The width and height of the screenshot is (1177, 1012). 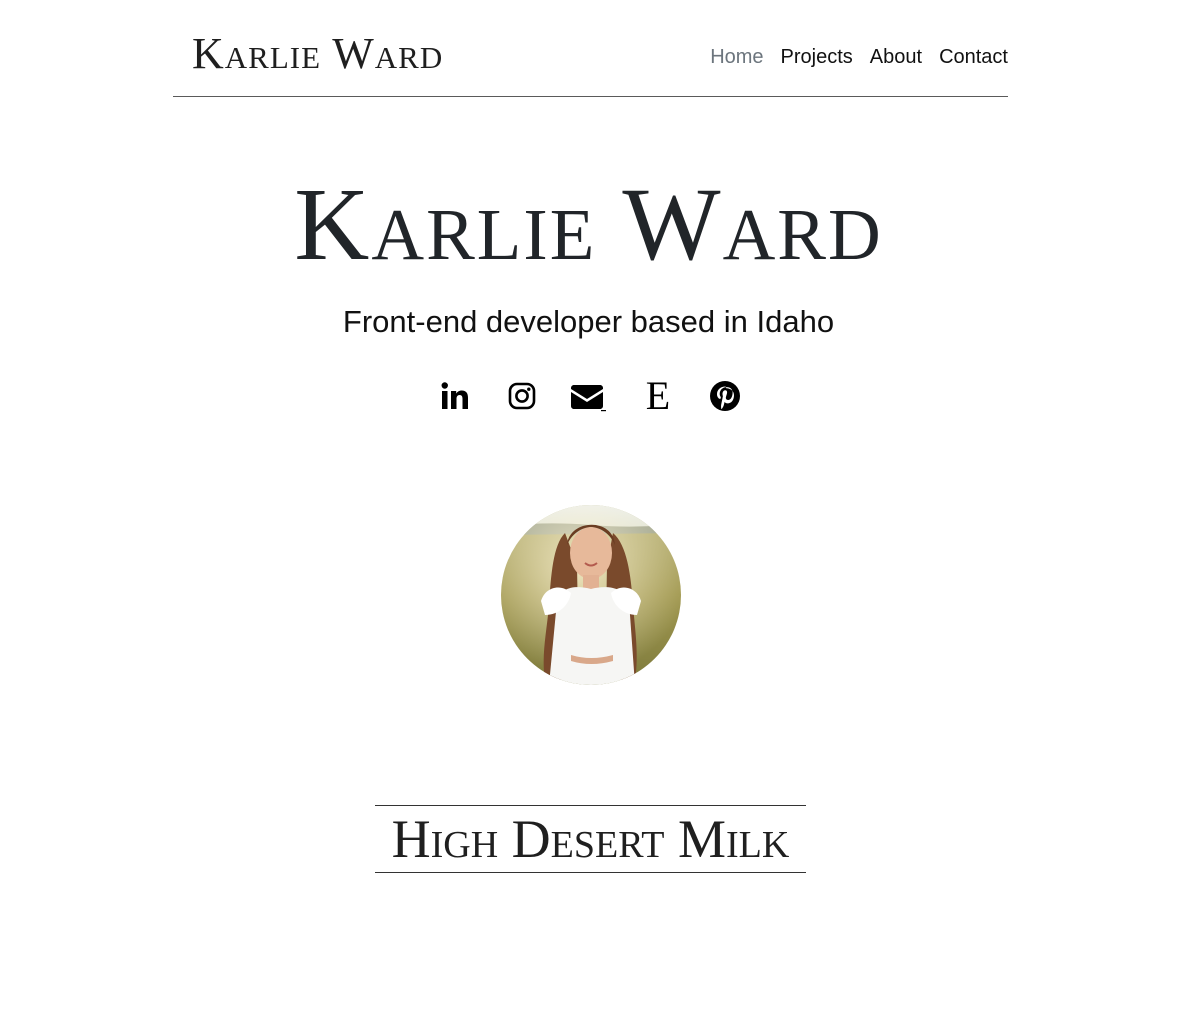 What do you see at coordinates (973, 57) in the screenshot?
I see `nav-contact-link: Contact` at bounding box center [973, 57].